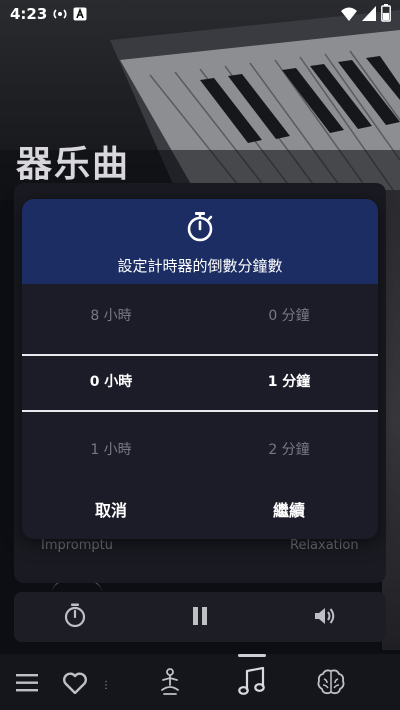 The width and height of the screenshot is (400, 710). I want to click on menu-icon, so click(27, 685).